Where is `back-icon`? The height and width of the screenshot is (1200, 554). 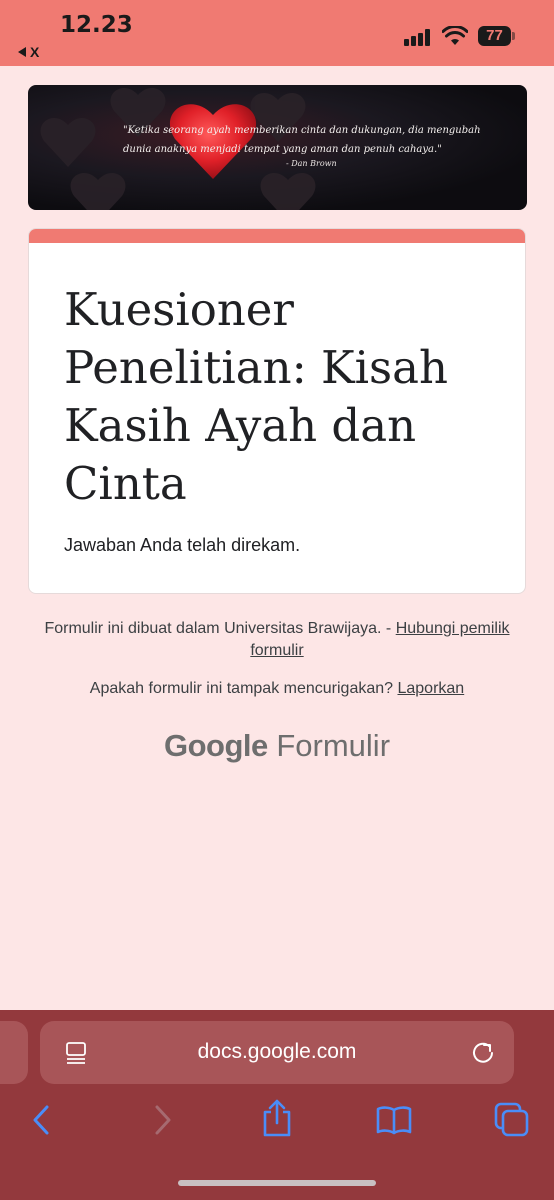 back-icon is located at coordinates (42, 1120).